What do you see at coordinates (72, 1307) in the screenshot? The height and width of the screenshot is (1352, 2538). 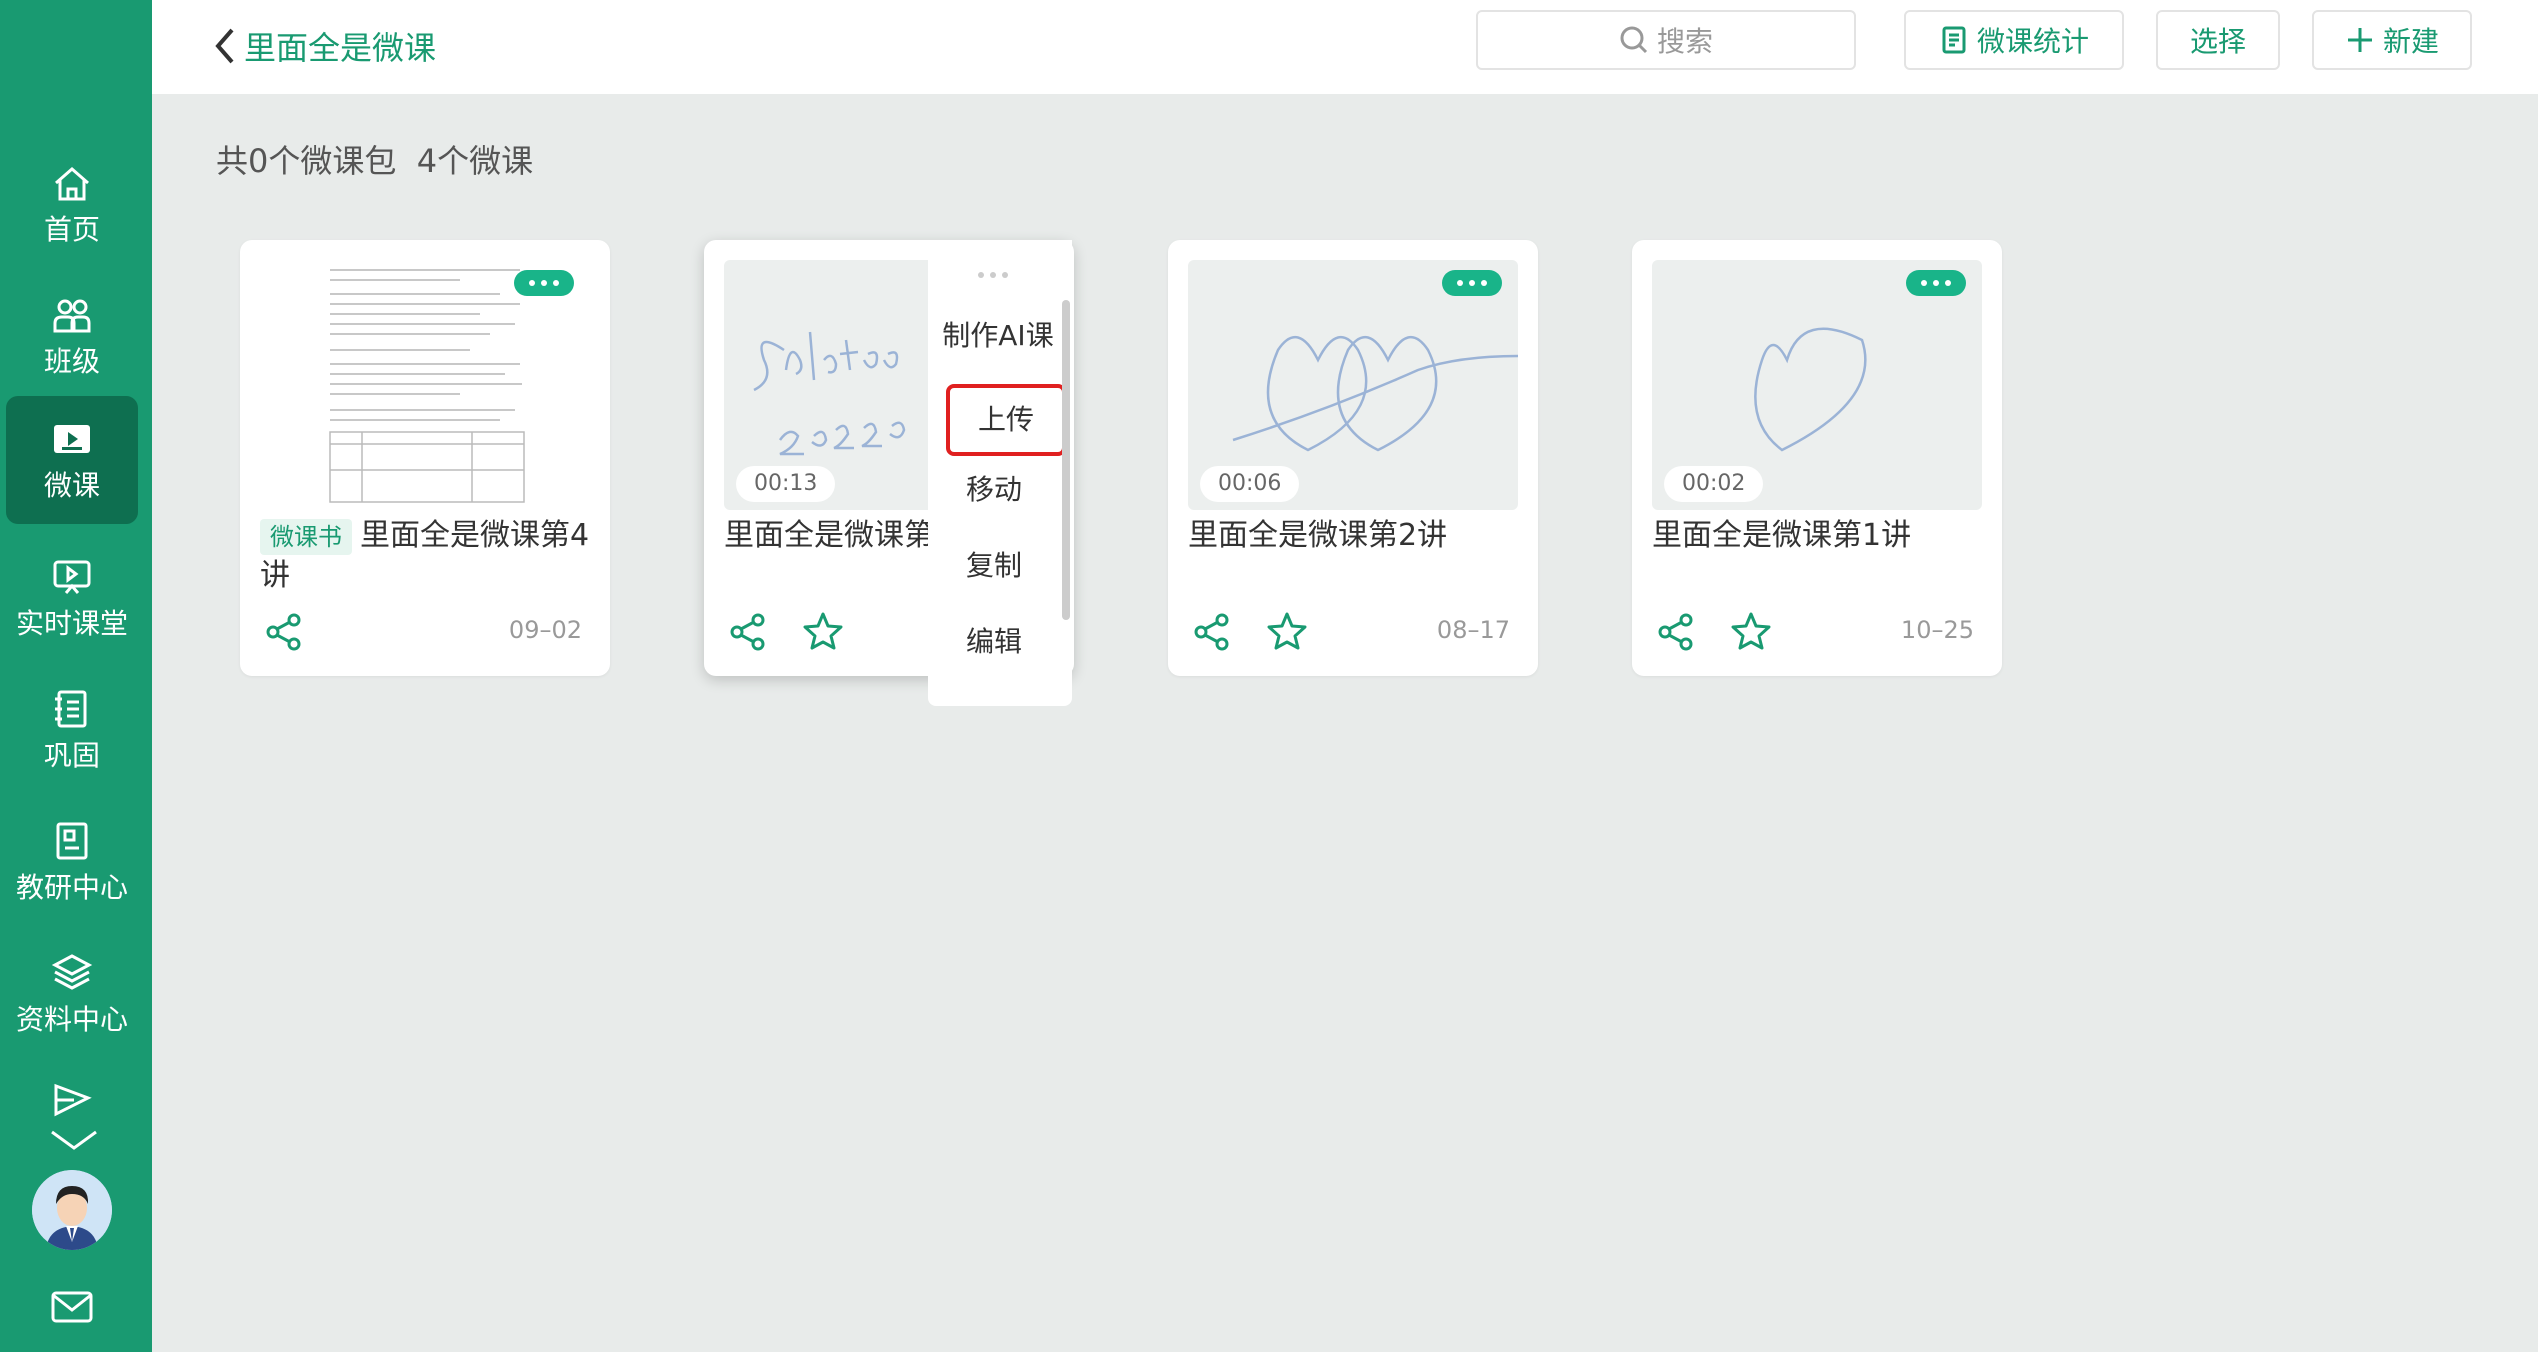 I see `mail-icon` at bounding box center [72, 1307].